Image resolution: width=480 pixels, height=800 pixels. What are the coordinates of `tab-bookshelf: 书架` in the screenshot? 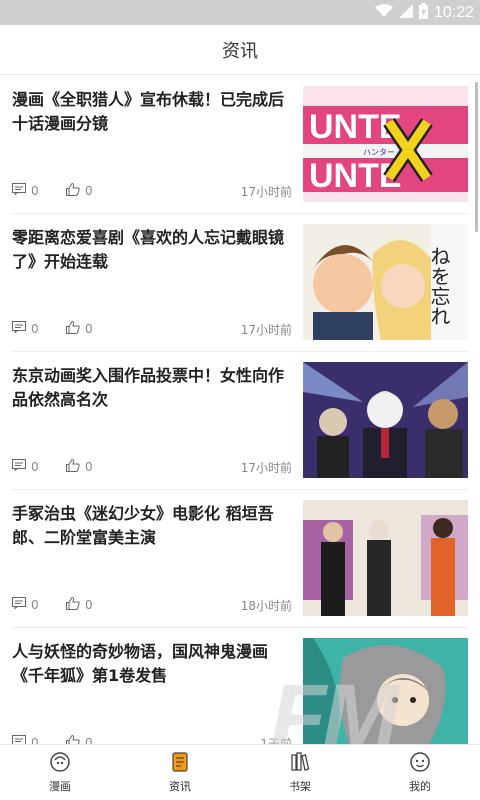 It's located at (300, 772).